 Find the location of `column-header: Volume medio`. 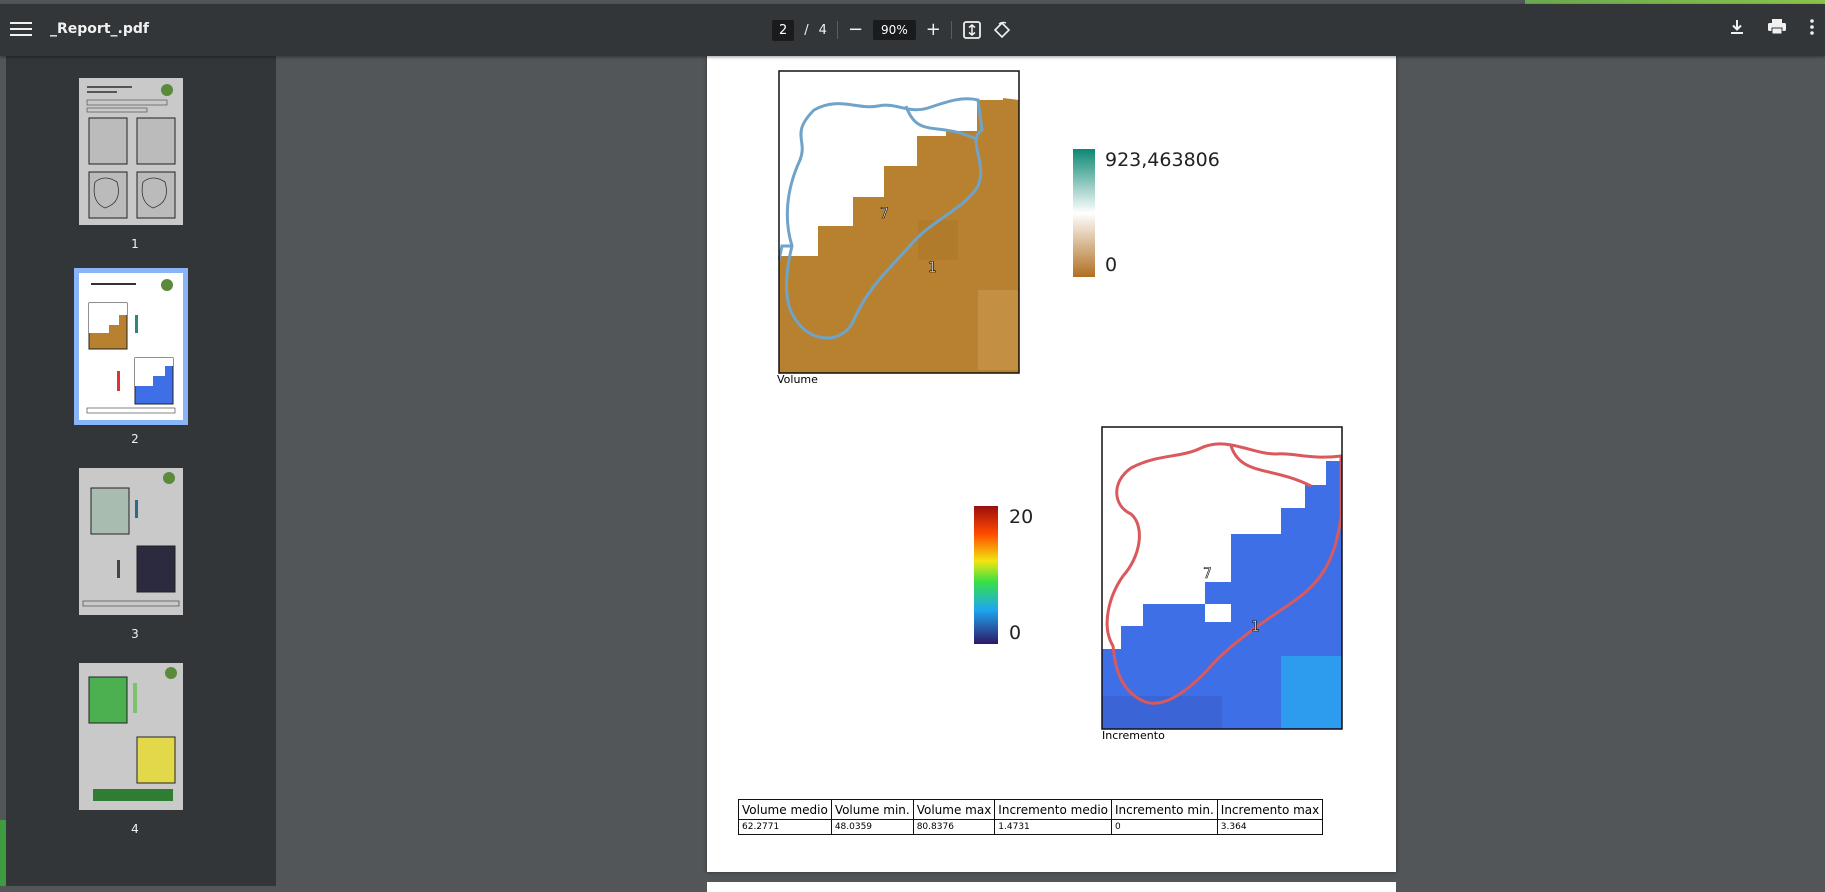

column-header: Volume medio is located at coordinates (785, 809).